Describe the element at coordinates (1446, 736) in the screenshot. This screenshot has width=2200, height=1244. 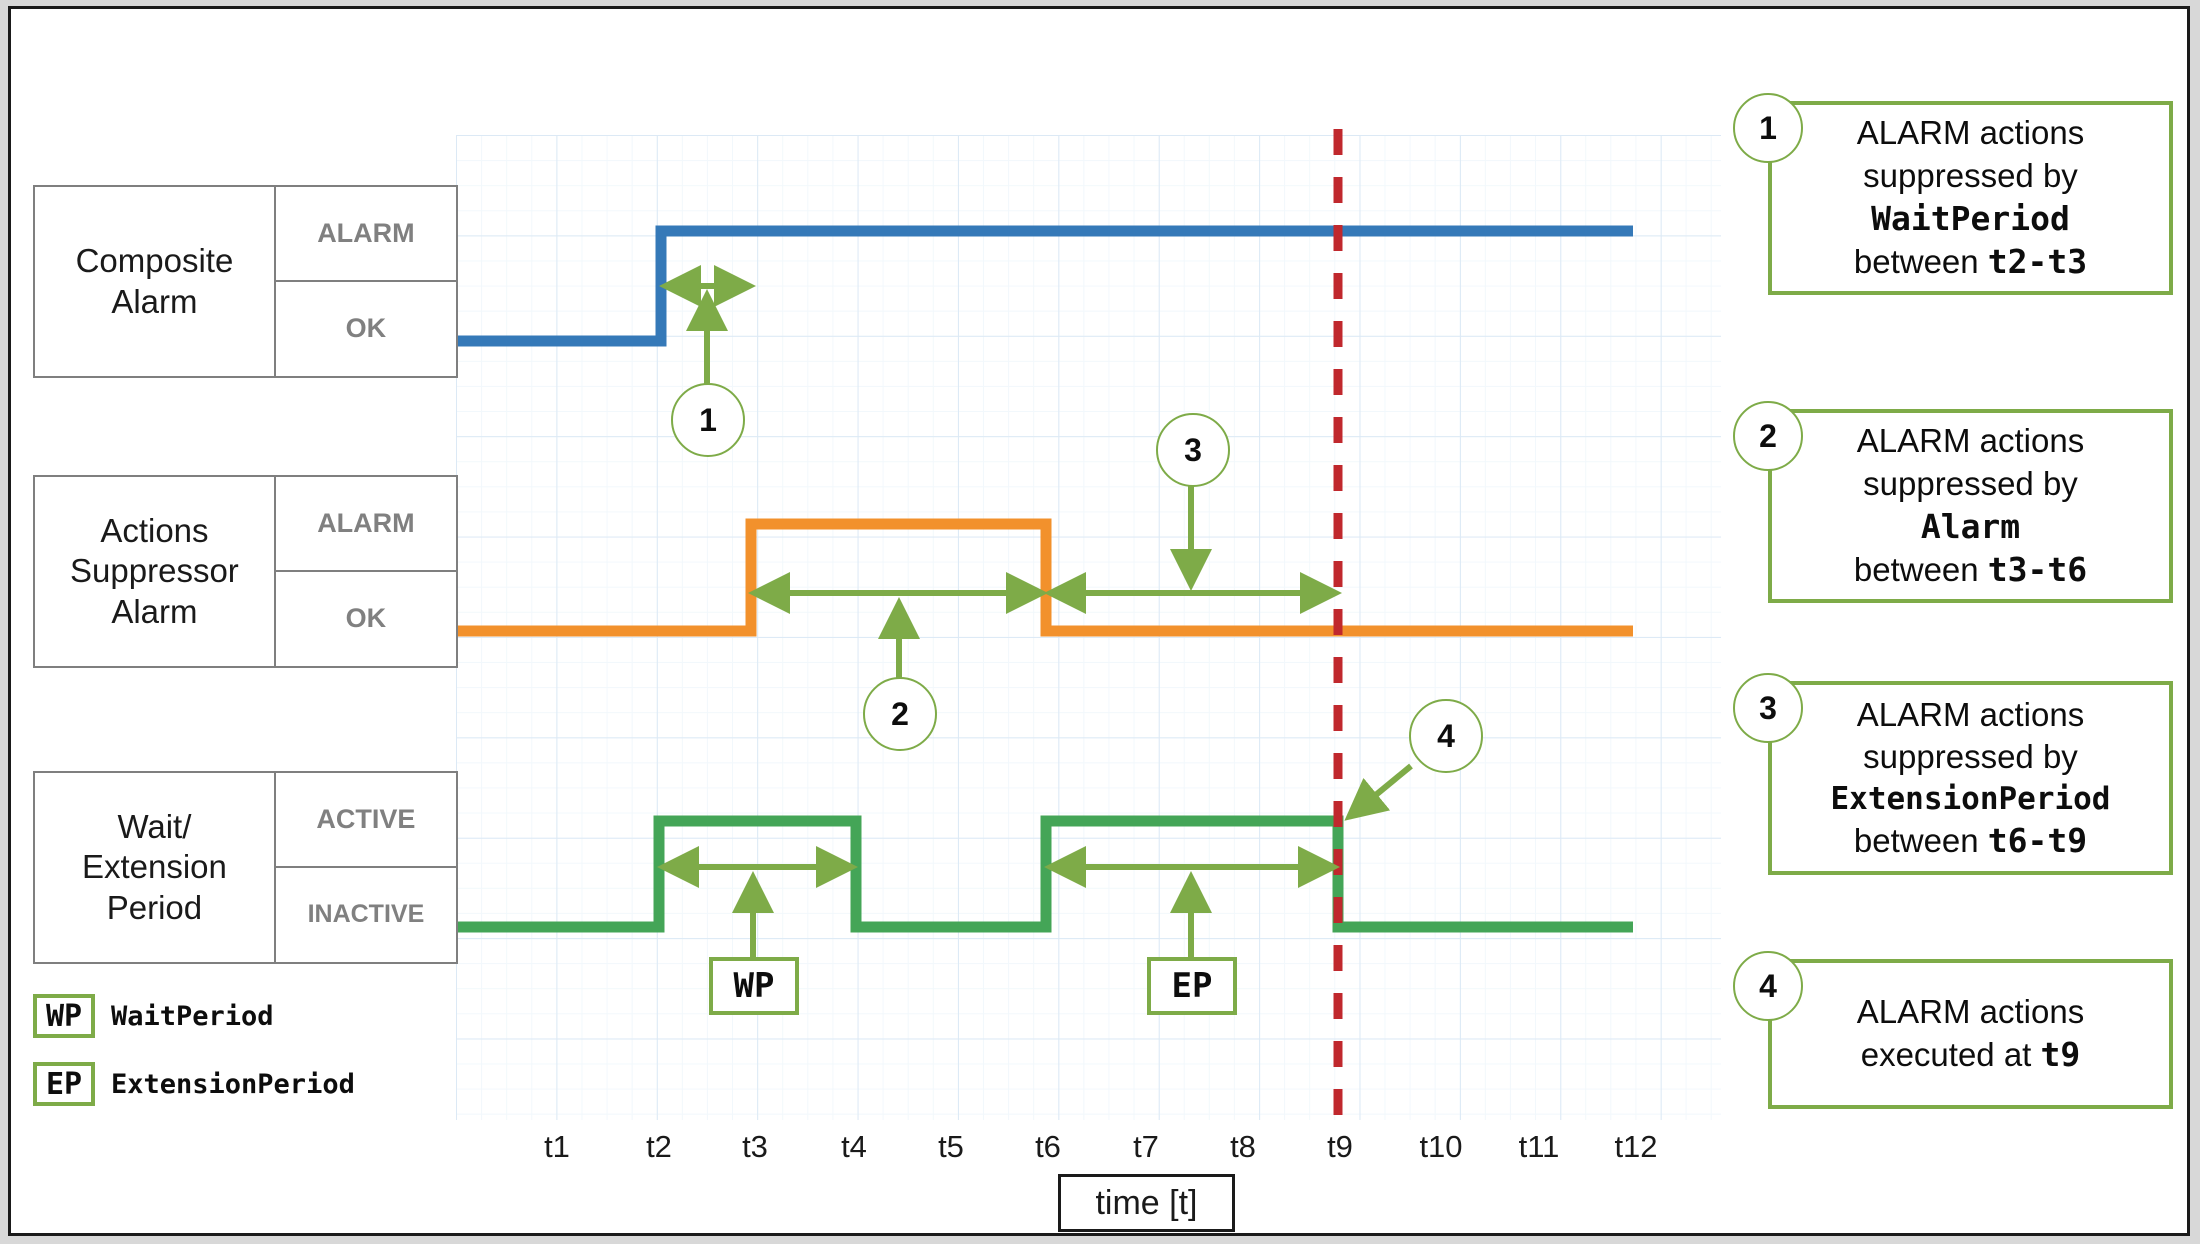
I see `callout-marker-4: 4` at that location.